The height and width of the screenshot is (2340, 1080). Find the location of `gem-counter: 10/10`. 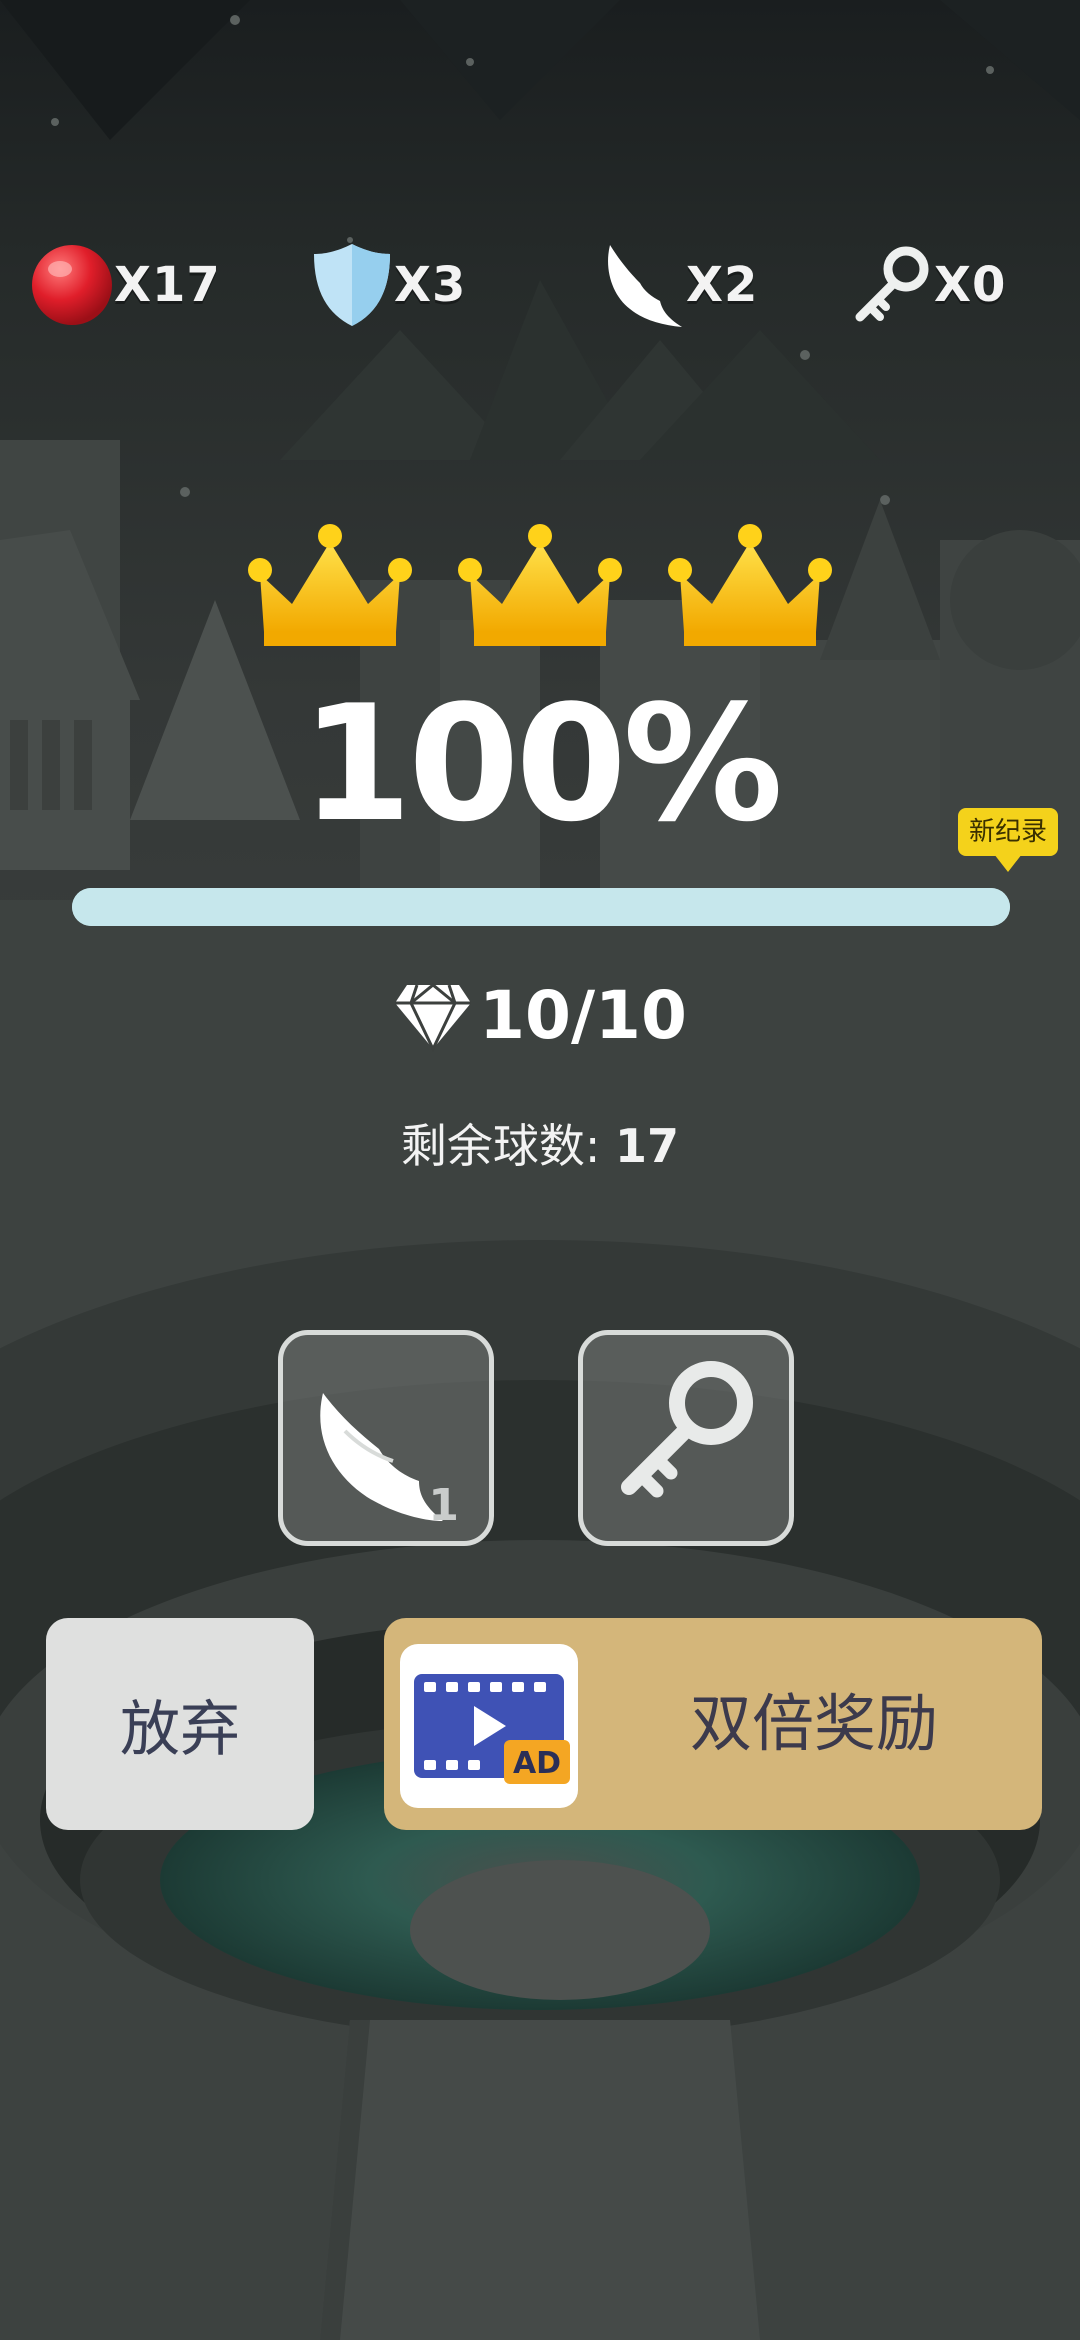

gem-counter: 10/10 is located at coordinates (540, 1015).